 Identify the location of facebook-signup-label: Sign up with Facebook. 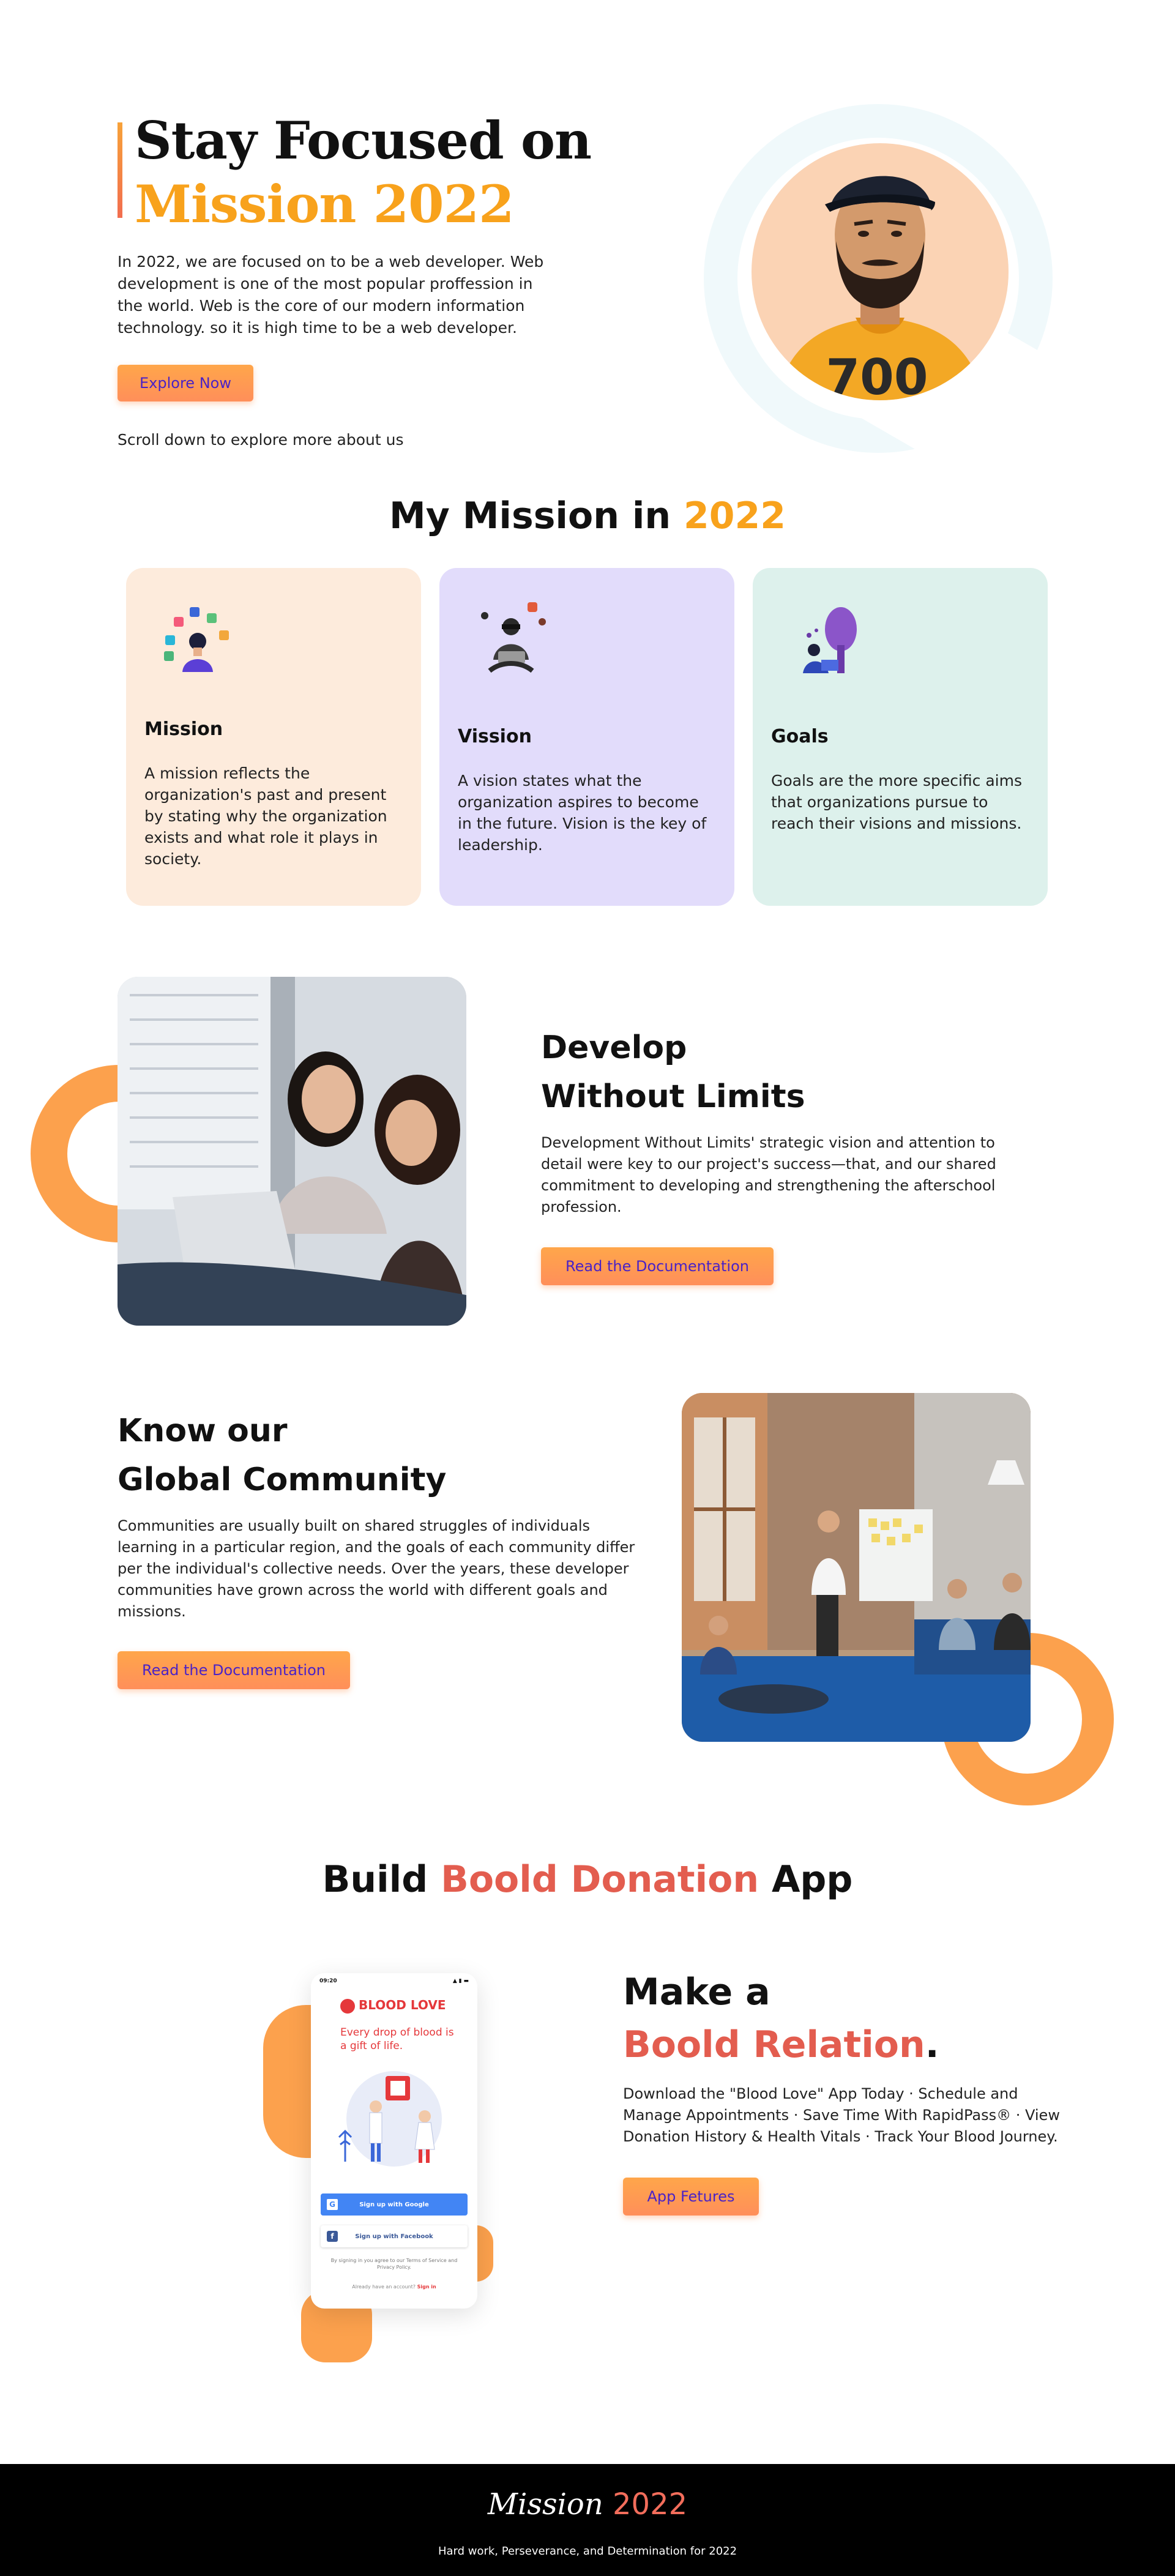
(394, 2236).